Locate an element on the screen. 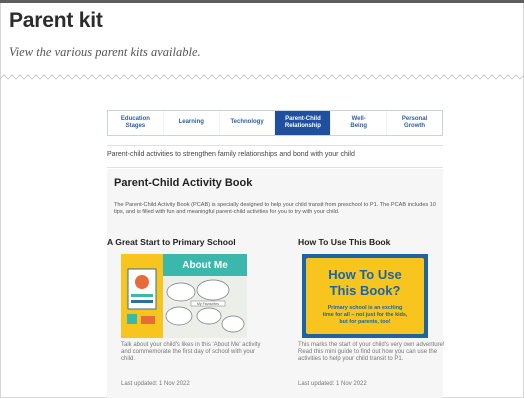 The image size is (524, 398). tab-label: Well- Being is located at coordinates (359, 122).